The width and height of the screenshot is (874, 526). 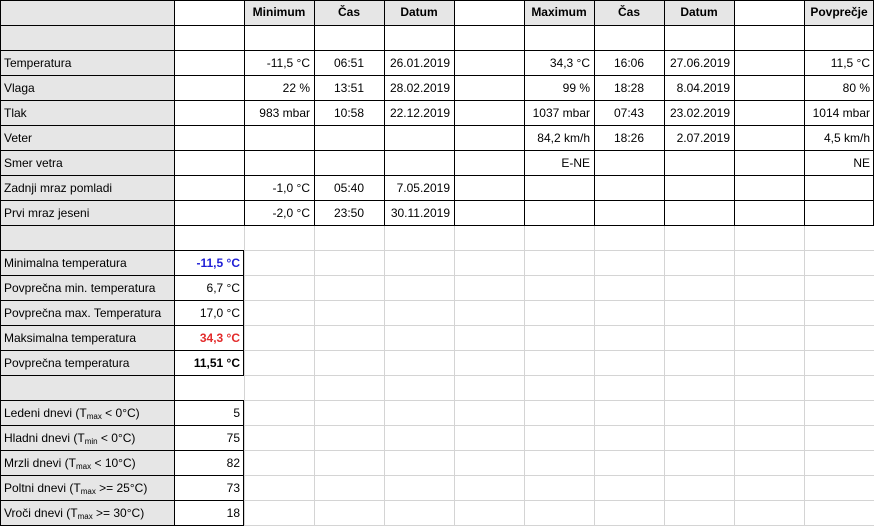 I want to click on header-povprecje: Povprečje, so click(x=839, y=12).